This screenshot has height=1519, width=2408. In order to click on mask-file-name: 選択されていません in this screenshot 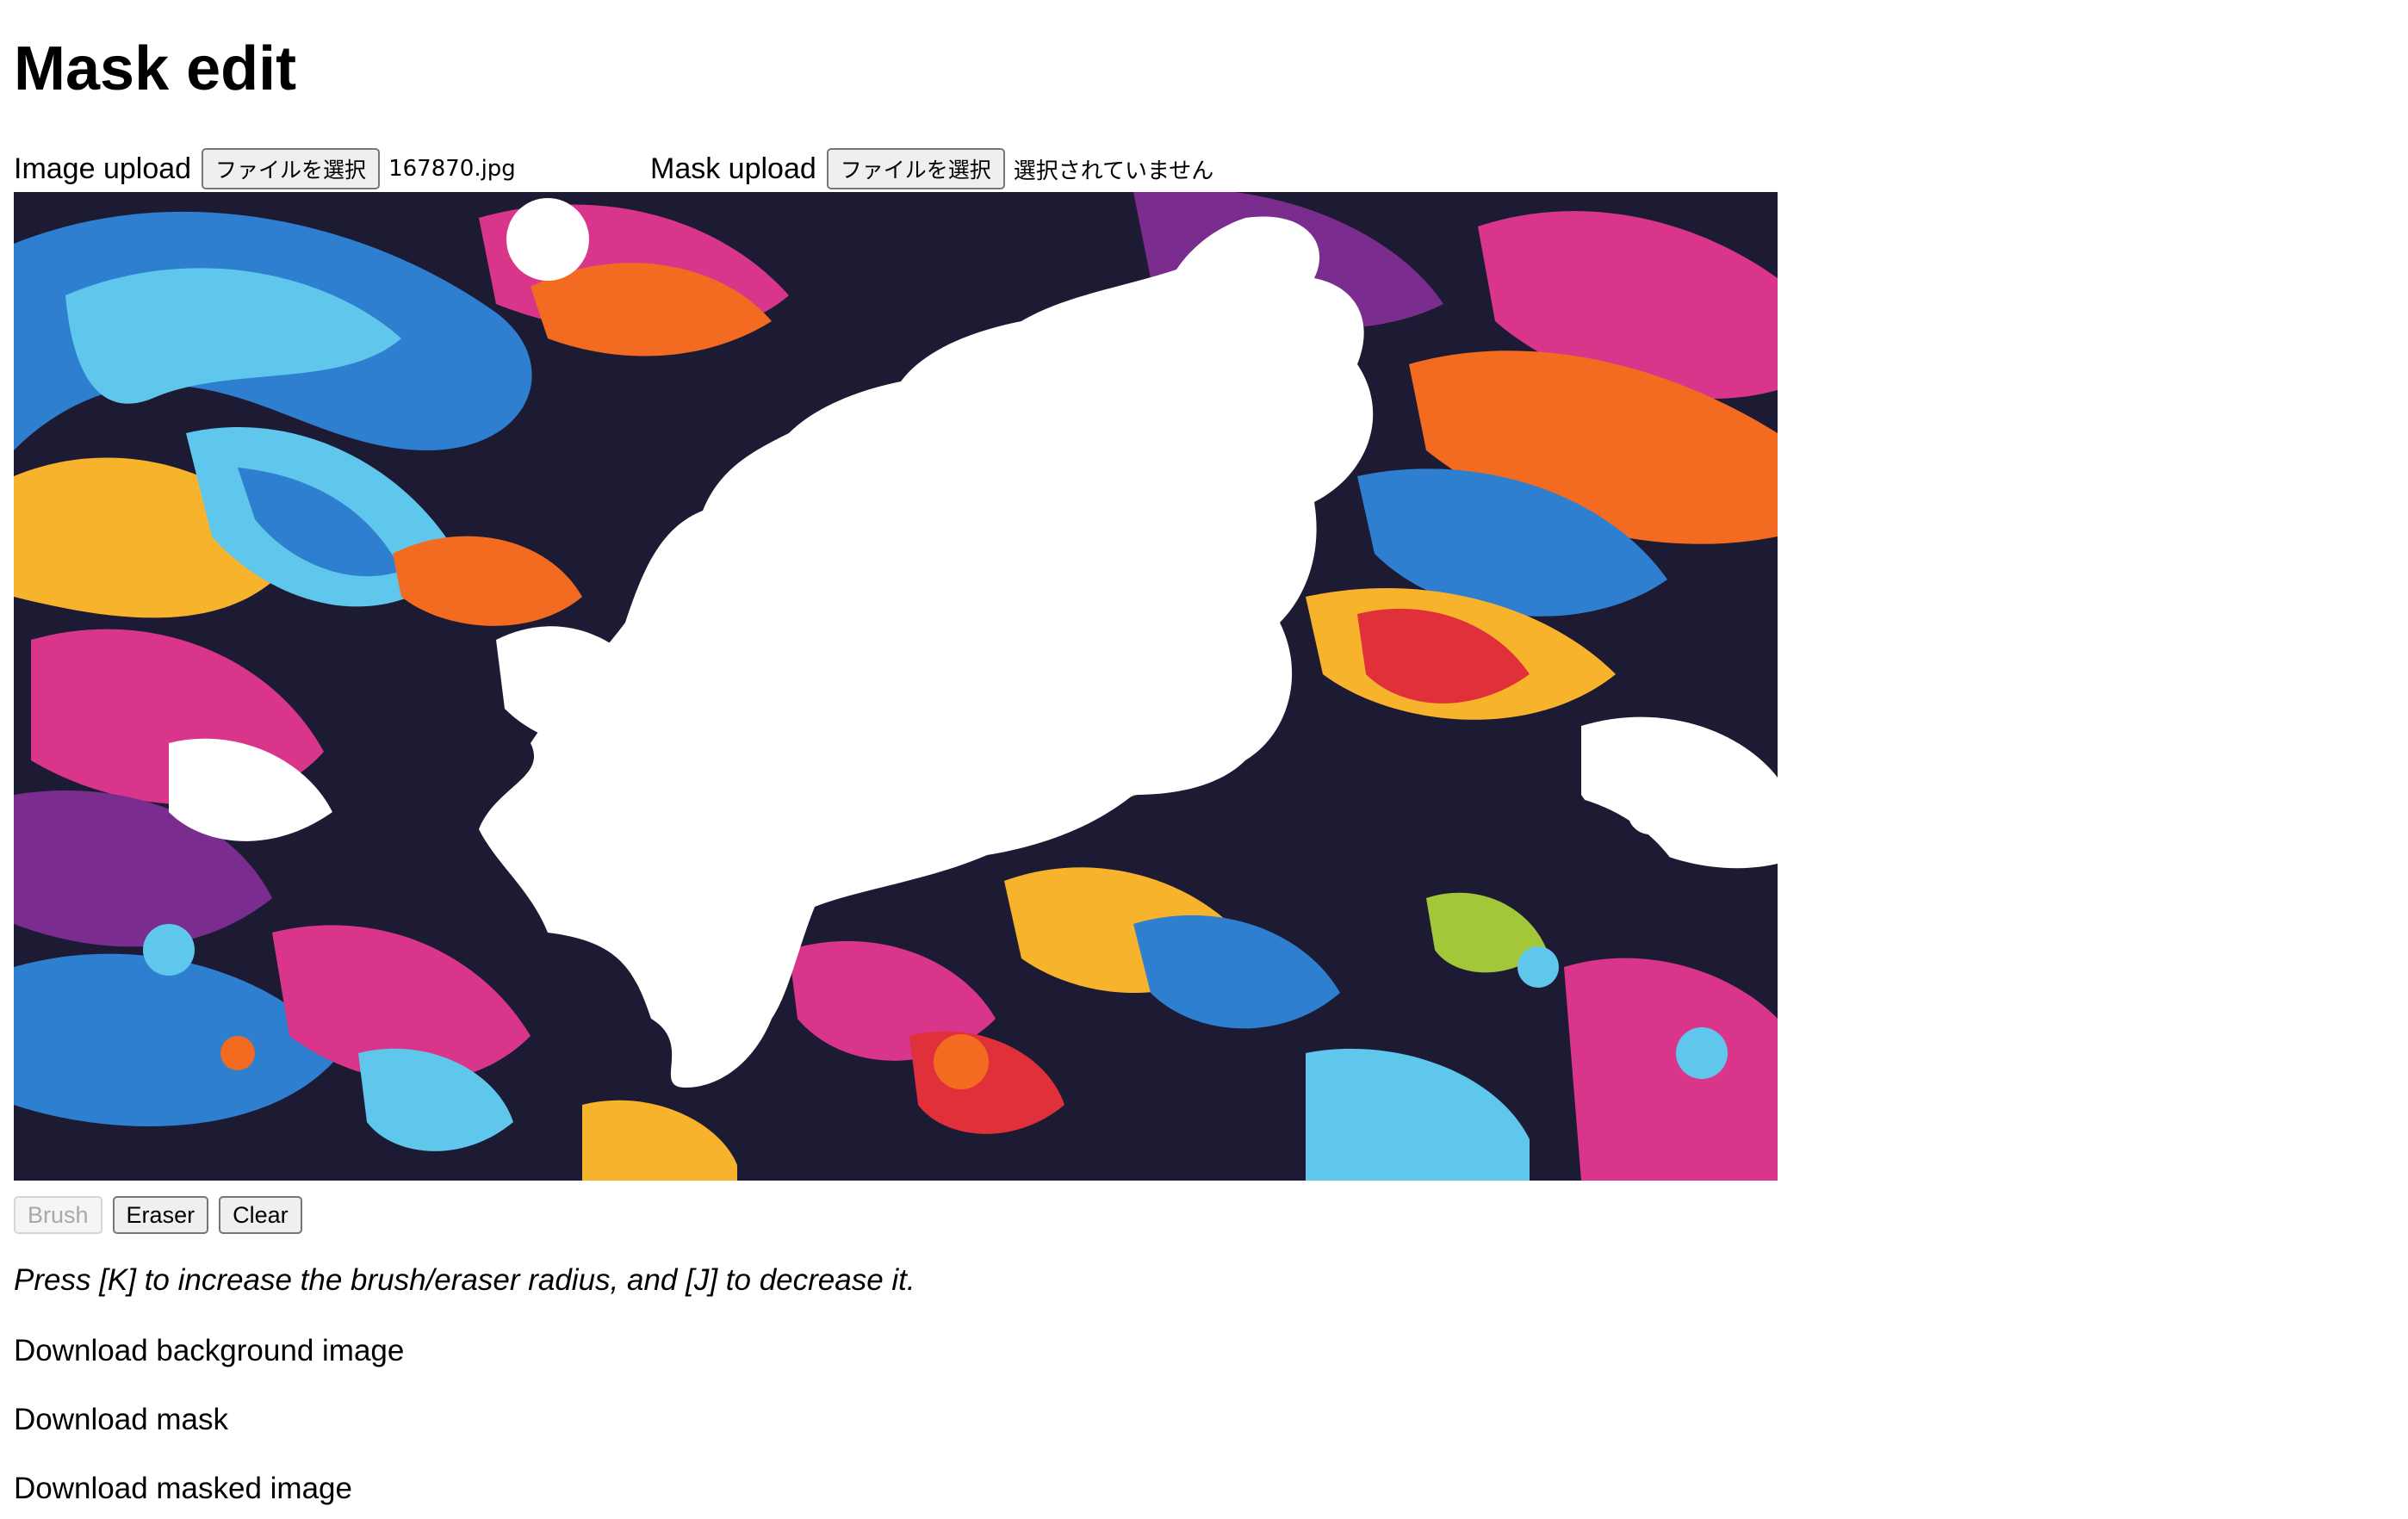, I will do `click(1114, 171)`.